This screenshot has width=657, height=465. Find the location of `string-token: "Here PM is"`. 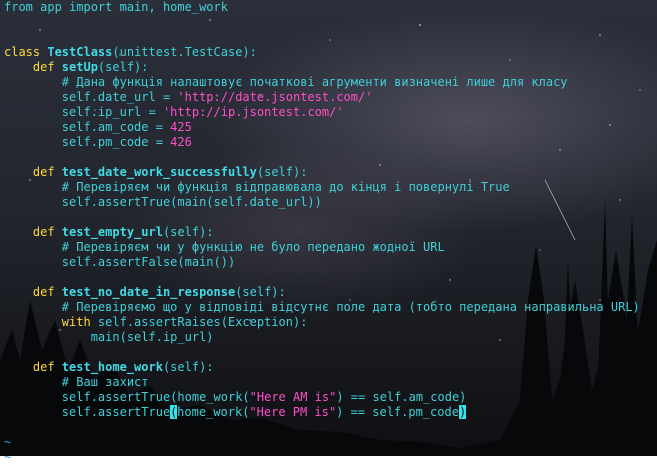

string-token: "Here PM is" is located at coordinates (293, 412).